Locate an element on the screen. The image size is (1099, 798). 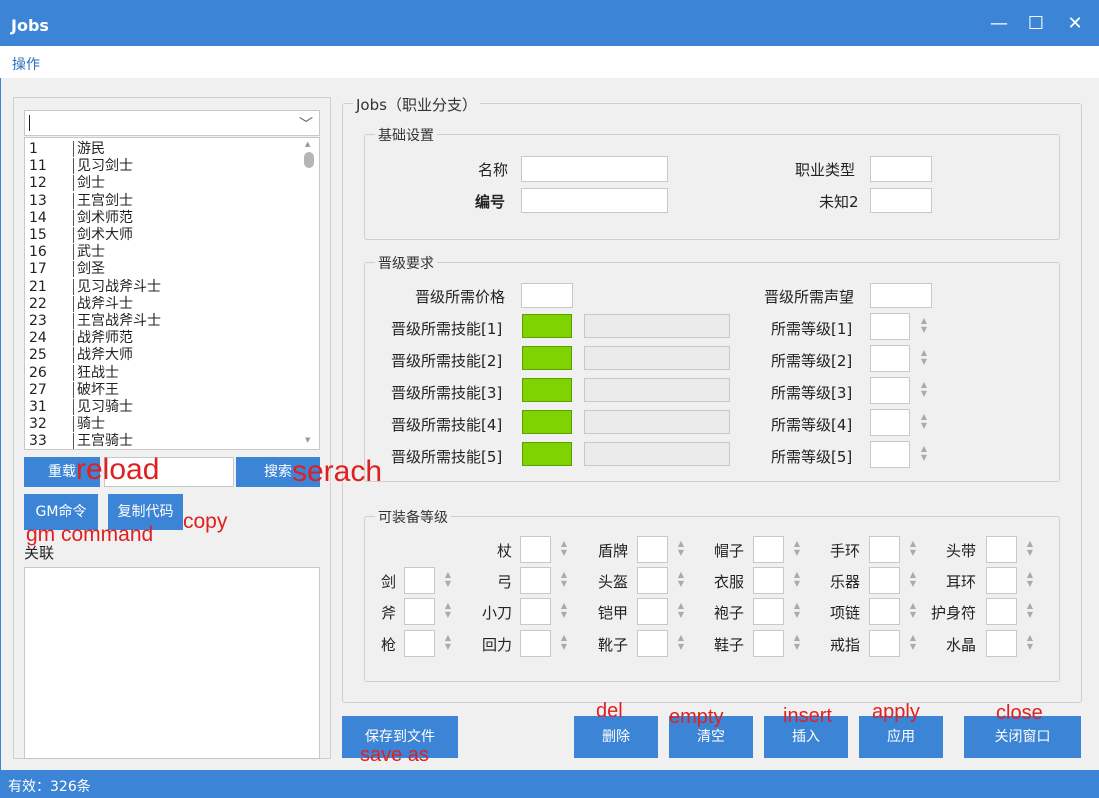
job-type-input is located at coordinates (901, 169).